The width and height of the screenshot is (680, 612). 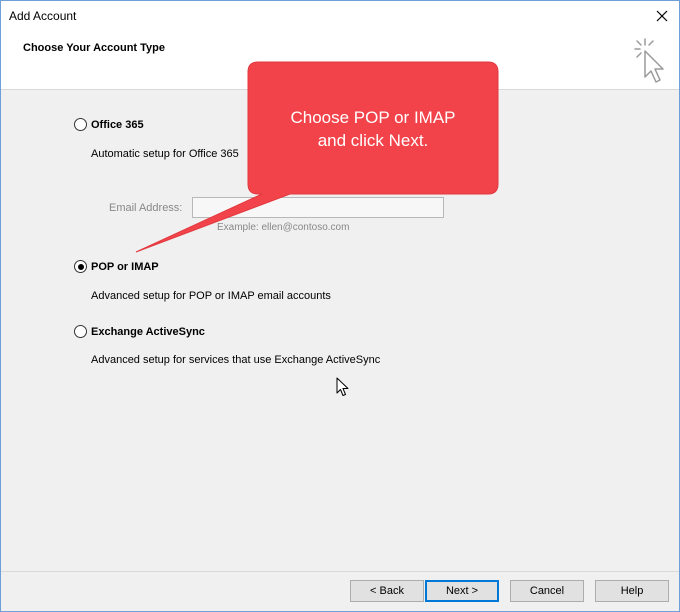 What do you see at coordinates (80, 331) in the screenshot?
I see `activesync-radio` at bounding box center [80, 331].